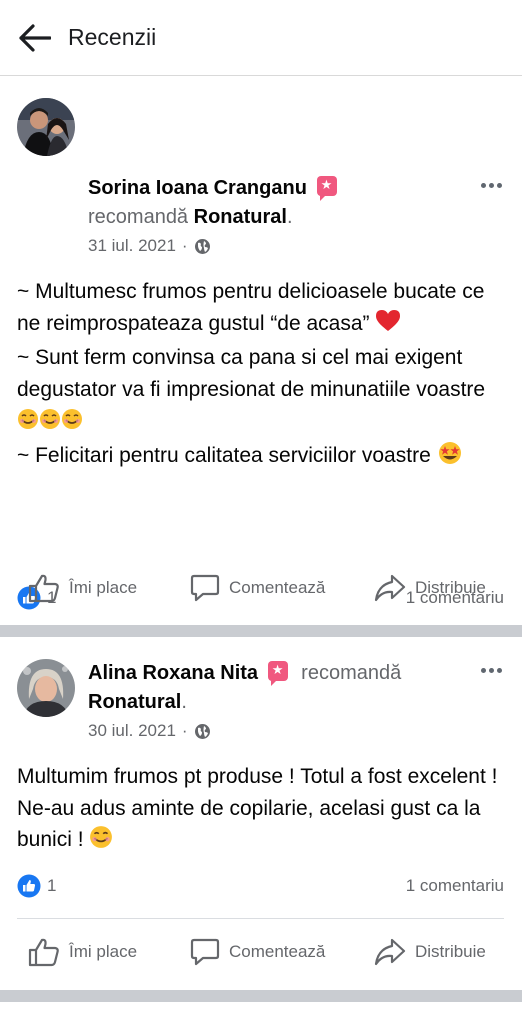 The image size is (522, 1024). What do you see at coordinates (29, 886) in the screenshot?
I see `thumbs-up-reaction-icon` at bounding box center [29, 886].